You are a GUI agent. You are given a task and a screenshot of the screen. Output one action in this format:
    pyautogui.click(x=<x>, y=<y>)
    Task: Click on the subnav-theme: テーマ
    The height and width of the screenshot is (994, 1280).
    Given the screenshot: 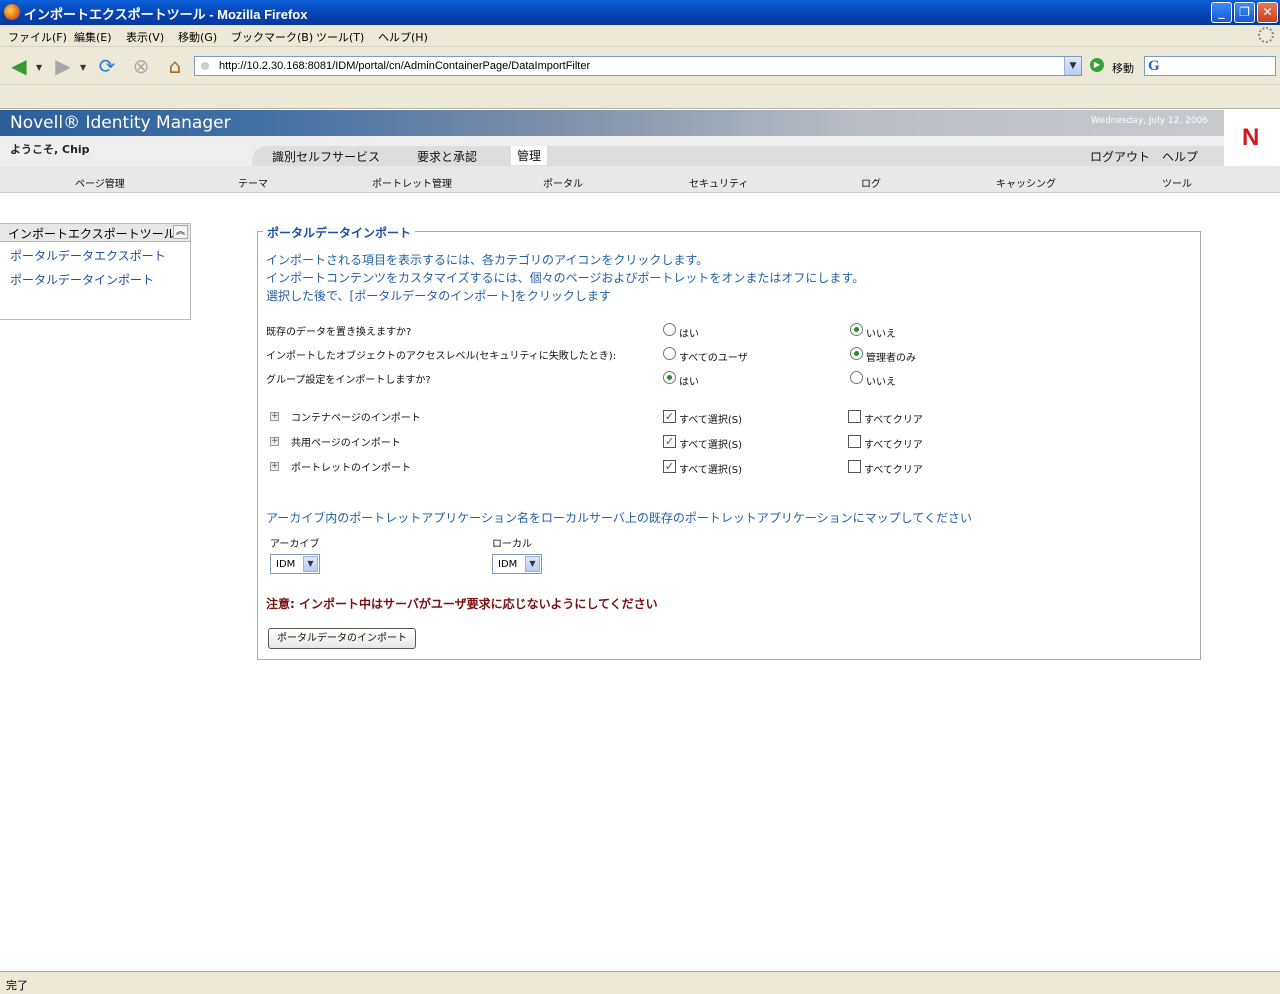 What is the action you would take?
    pyautogui.click(x=253, y=182)
    